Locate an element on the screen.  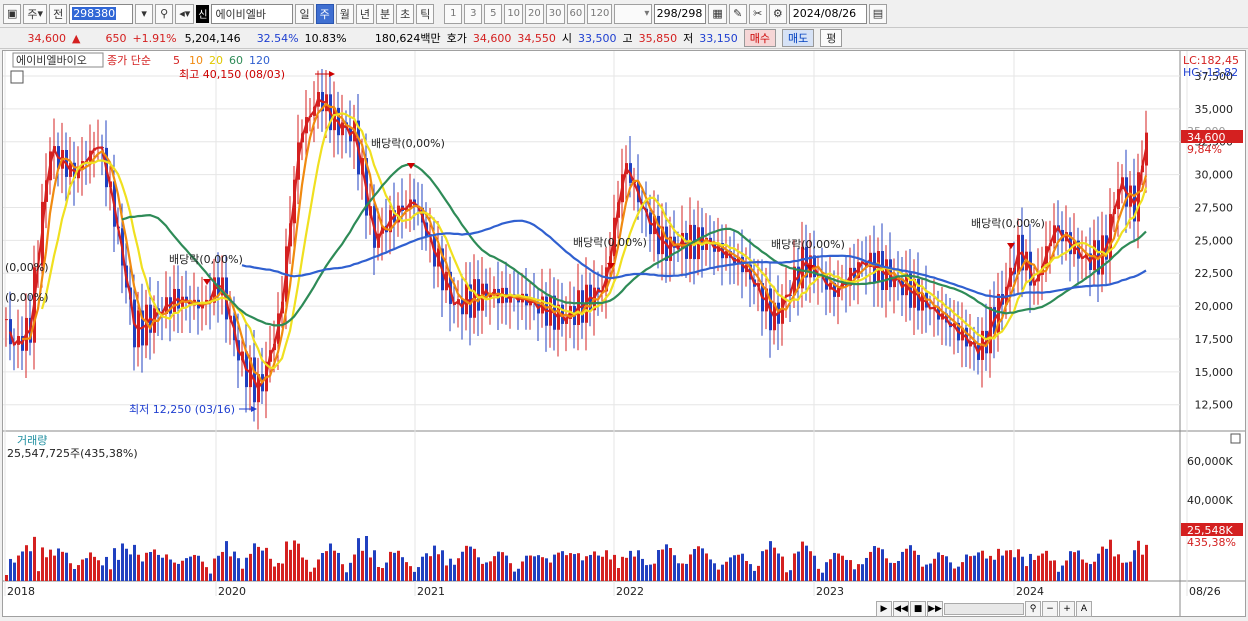
interval-60-button: 60 is located at coordinates (576, 13).